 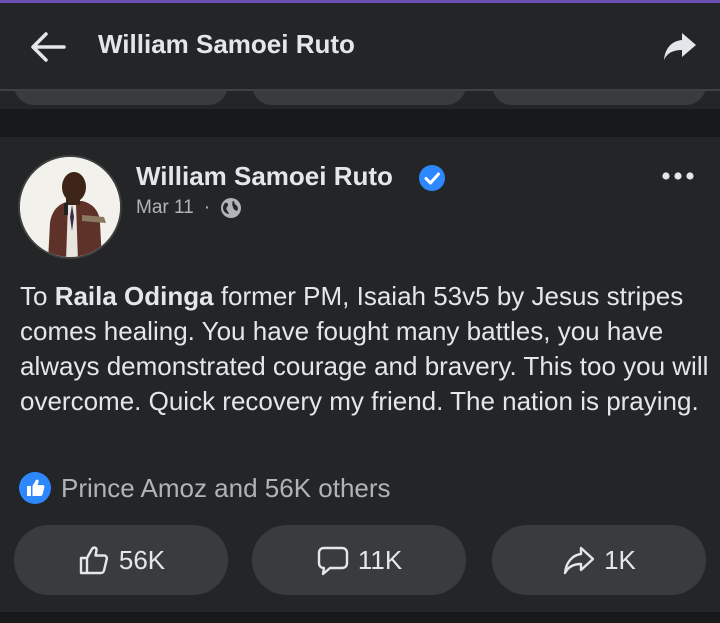 I want to click on author-name: William Samoei Ruto, so click(x=264, y=176).